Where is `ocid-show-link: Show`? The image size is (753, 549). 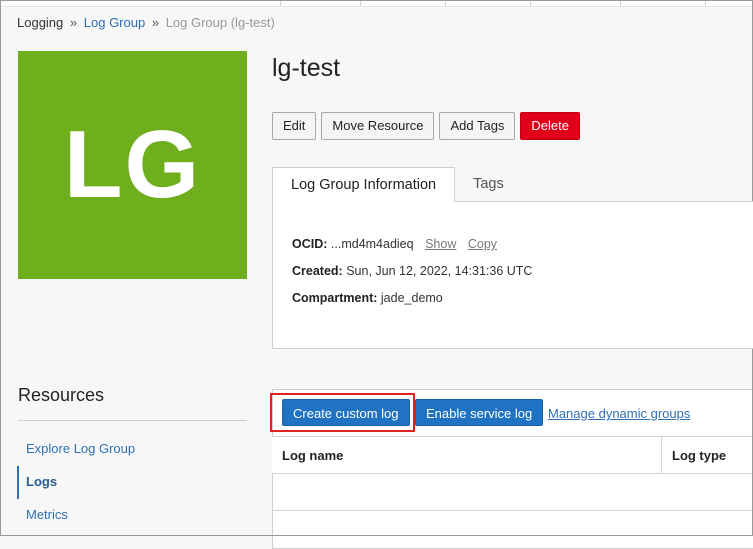
ocid-show-link: Show is located at coordinates (440, 244).